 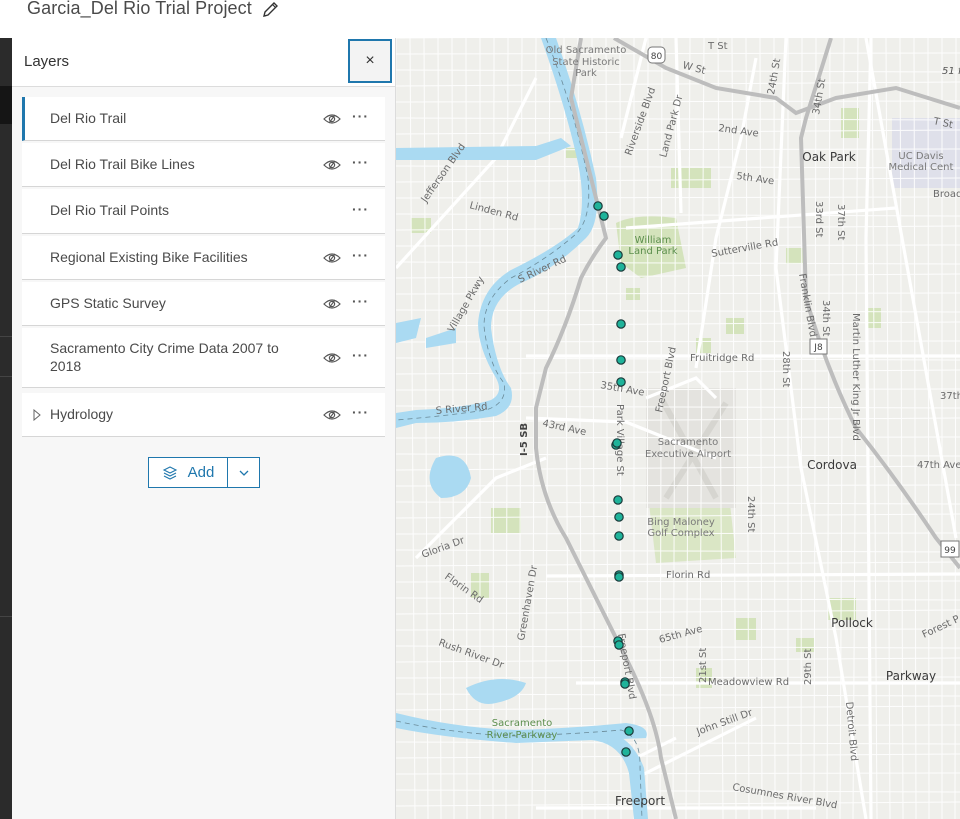 What do you see at coordinates (671, 126) in the screenshot?
I see `street-label: Land Park Dr` at bounding box center [671, 126].